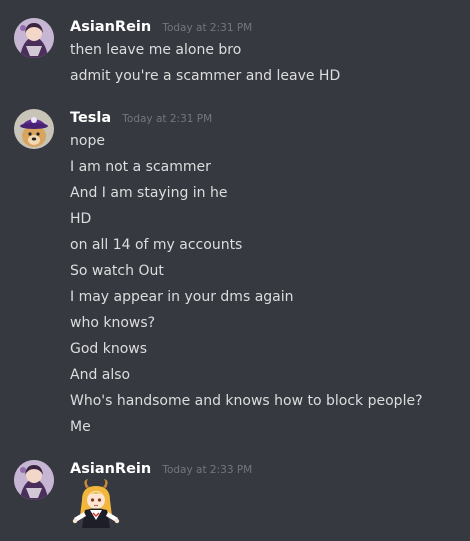  I want to click on message-text: I may appear in your dms again, so click(182, 297).